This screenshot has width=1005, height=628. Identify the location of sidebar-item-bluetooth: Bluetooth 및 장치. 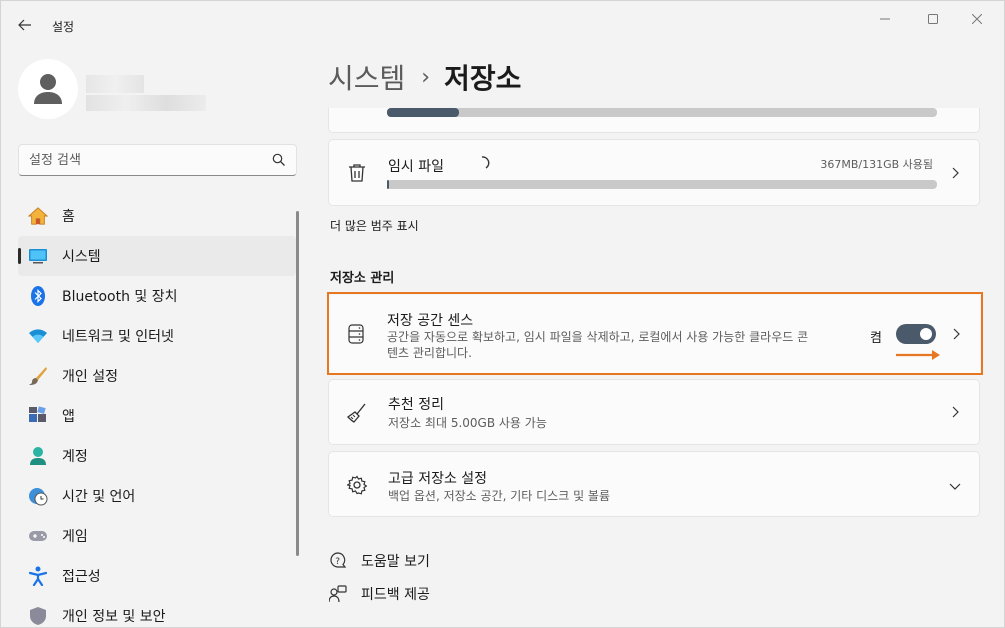
(157, 296).